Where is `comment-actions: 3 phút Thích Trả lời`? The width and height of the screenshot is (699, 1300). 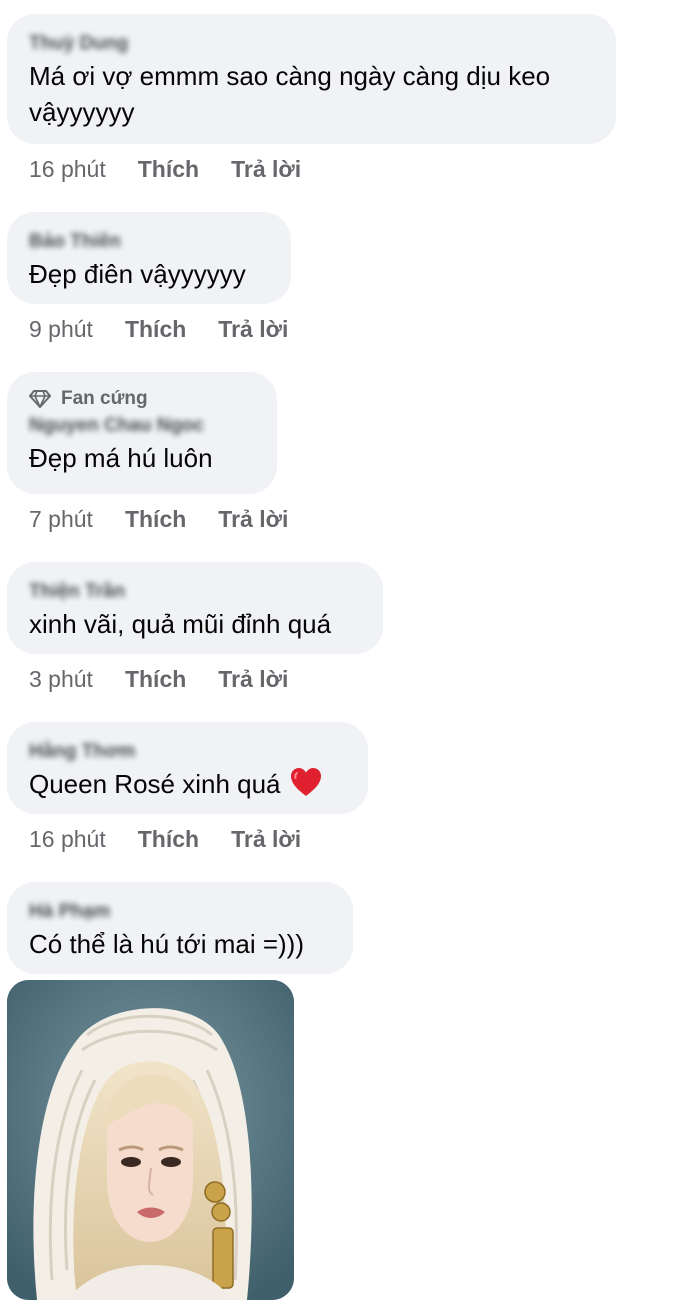 comment-actions: 3 phút Thích Trả lời is located at coordinates (174, 679).